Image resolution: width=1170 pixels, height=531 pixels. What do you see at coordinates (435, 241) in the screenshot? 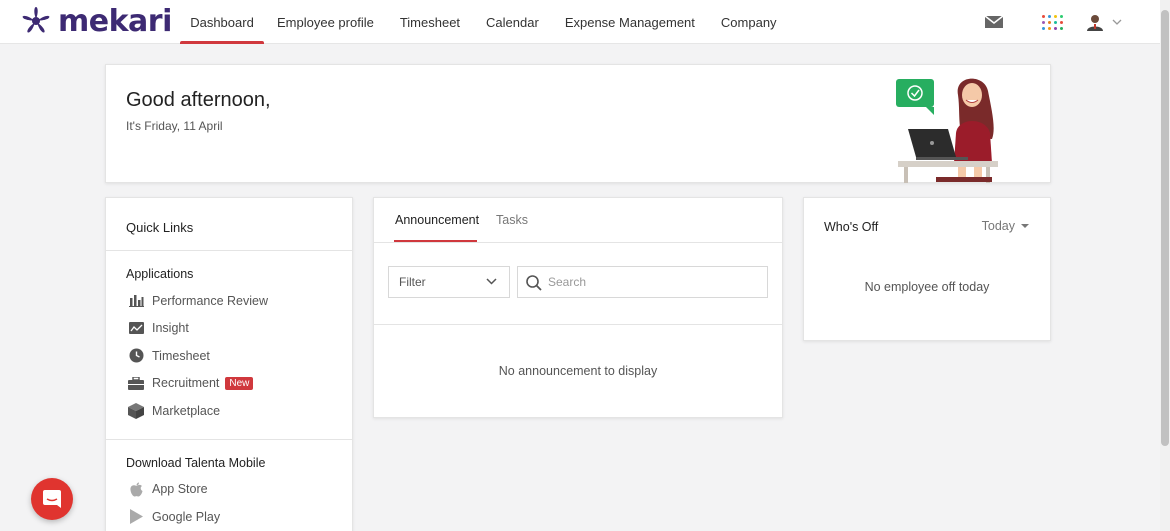
I see `active-tab-indicator` at bounding box center [435, 241].